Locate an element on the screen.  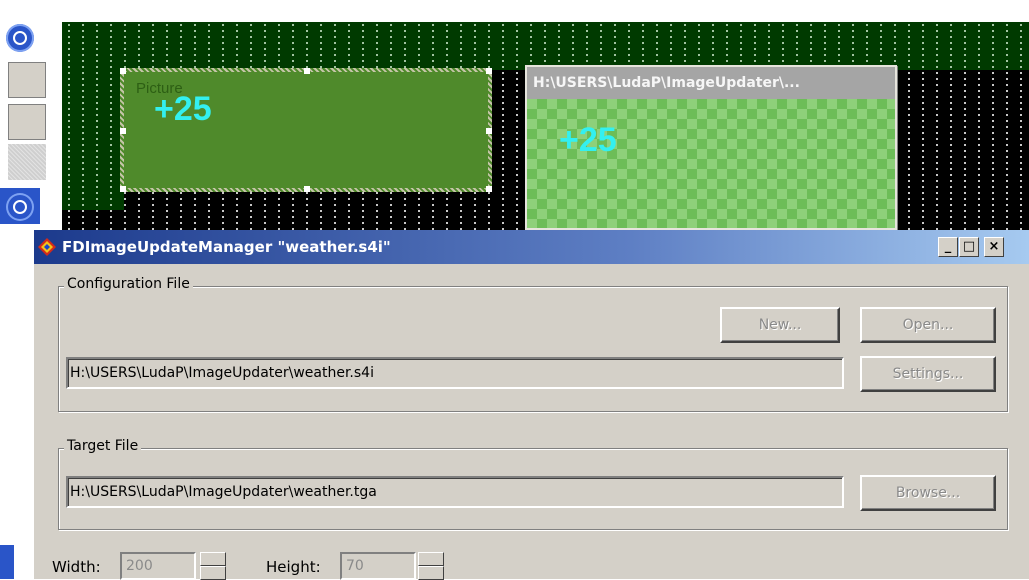
picture-value: +25 is located at coordinates (183, 109).